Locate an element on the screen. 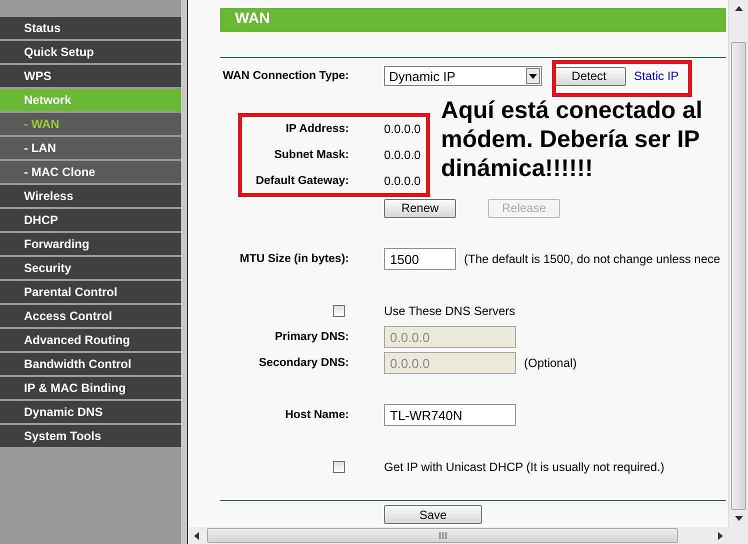 Image resolution: width=748 pixels, height=544 pixels. field-label: WAN Connection Type: is located at coordinates (285, 76).